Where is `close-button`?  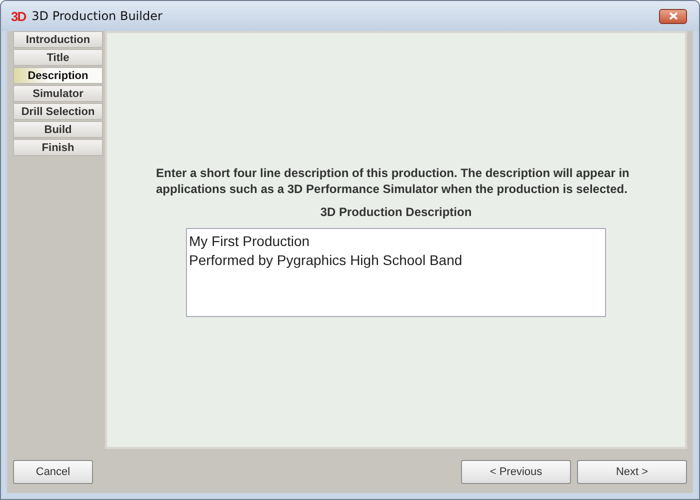
close-button is located at coordinates (673, 16).